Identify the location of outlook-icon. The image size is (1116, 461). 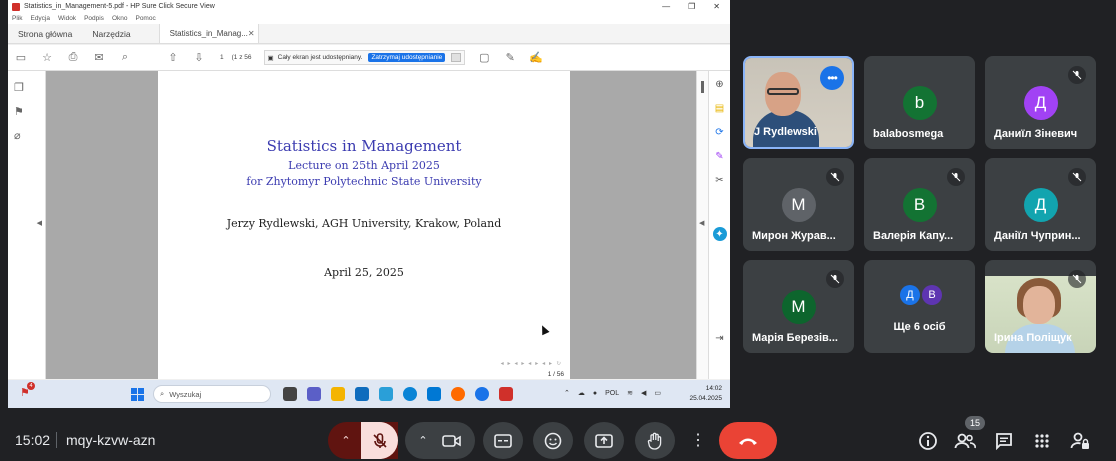
(434, 394).